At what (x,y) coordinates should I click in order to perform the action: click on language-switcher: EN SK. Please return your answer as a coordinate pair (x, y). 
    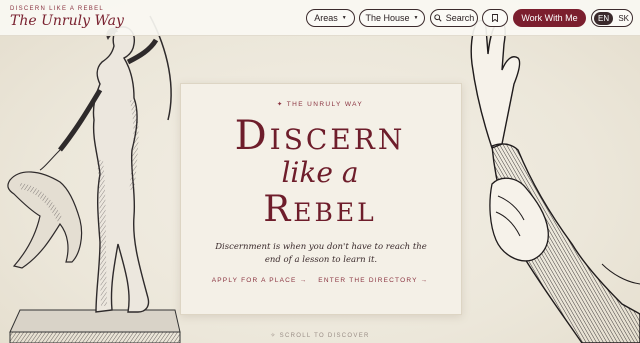
    Looking at the image, I should click on (612, 18).